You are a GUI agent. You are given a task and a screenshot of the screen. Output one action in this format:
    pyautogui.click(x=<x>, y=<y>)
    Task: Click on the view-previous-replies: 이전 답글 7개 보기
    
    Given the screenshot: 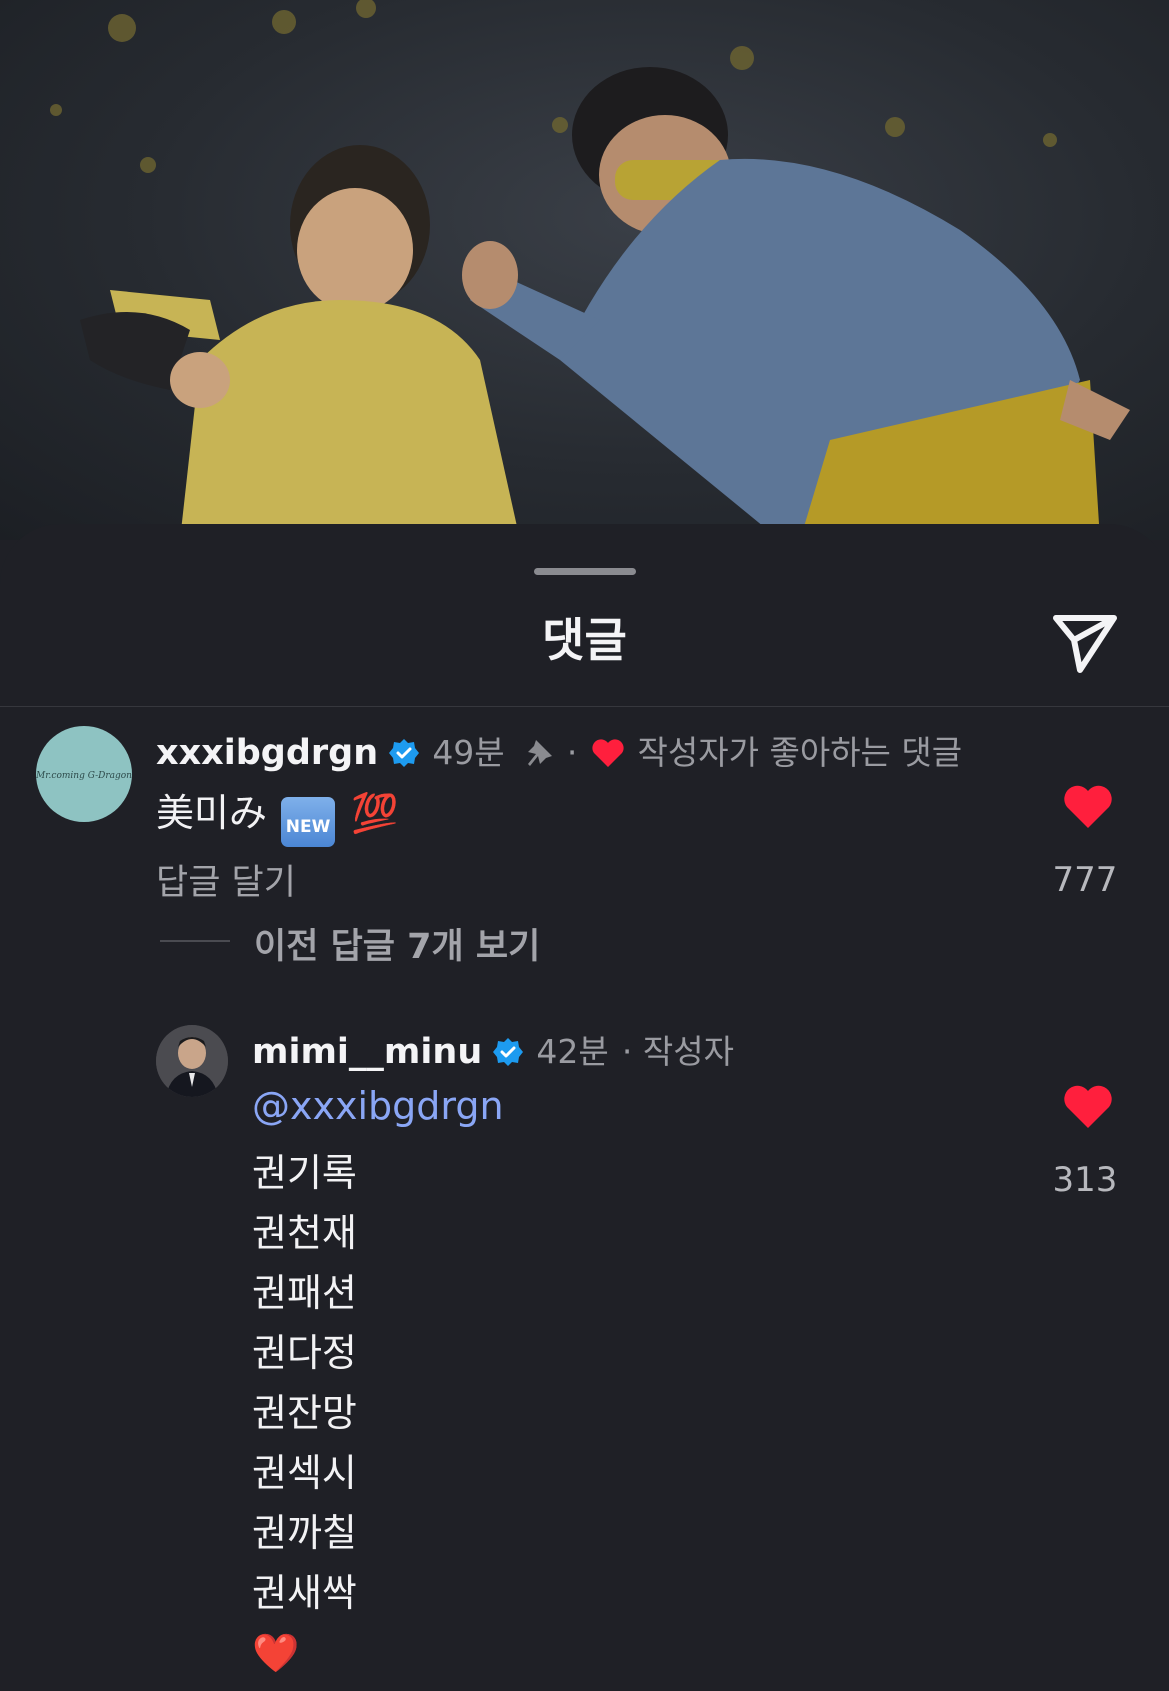 What is the action you would take?
    pyautogui.click(x=397, y=943)
    